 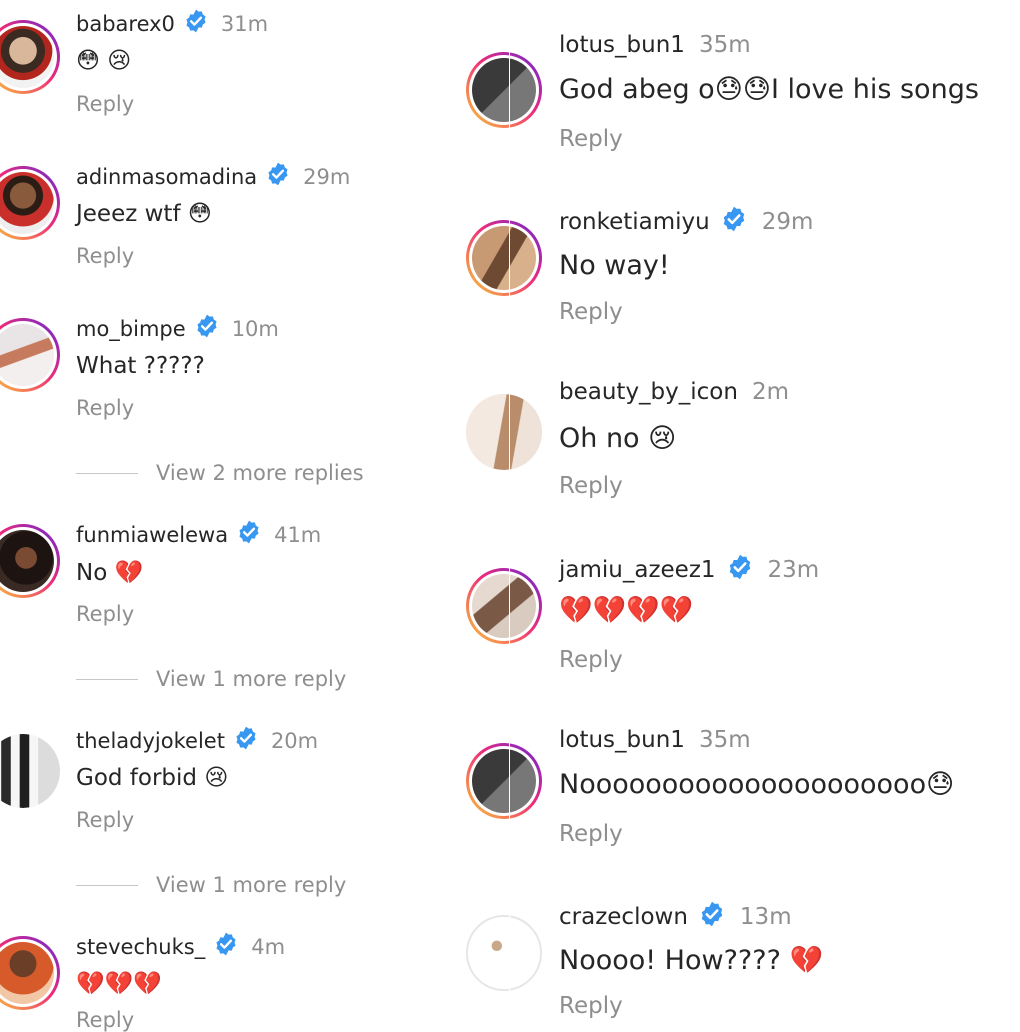 I want to click on comment-username: funmiawelewa, so click(x=152, y=535).